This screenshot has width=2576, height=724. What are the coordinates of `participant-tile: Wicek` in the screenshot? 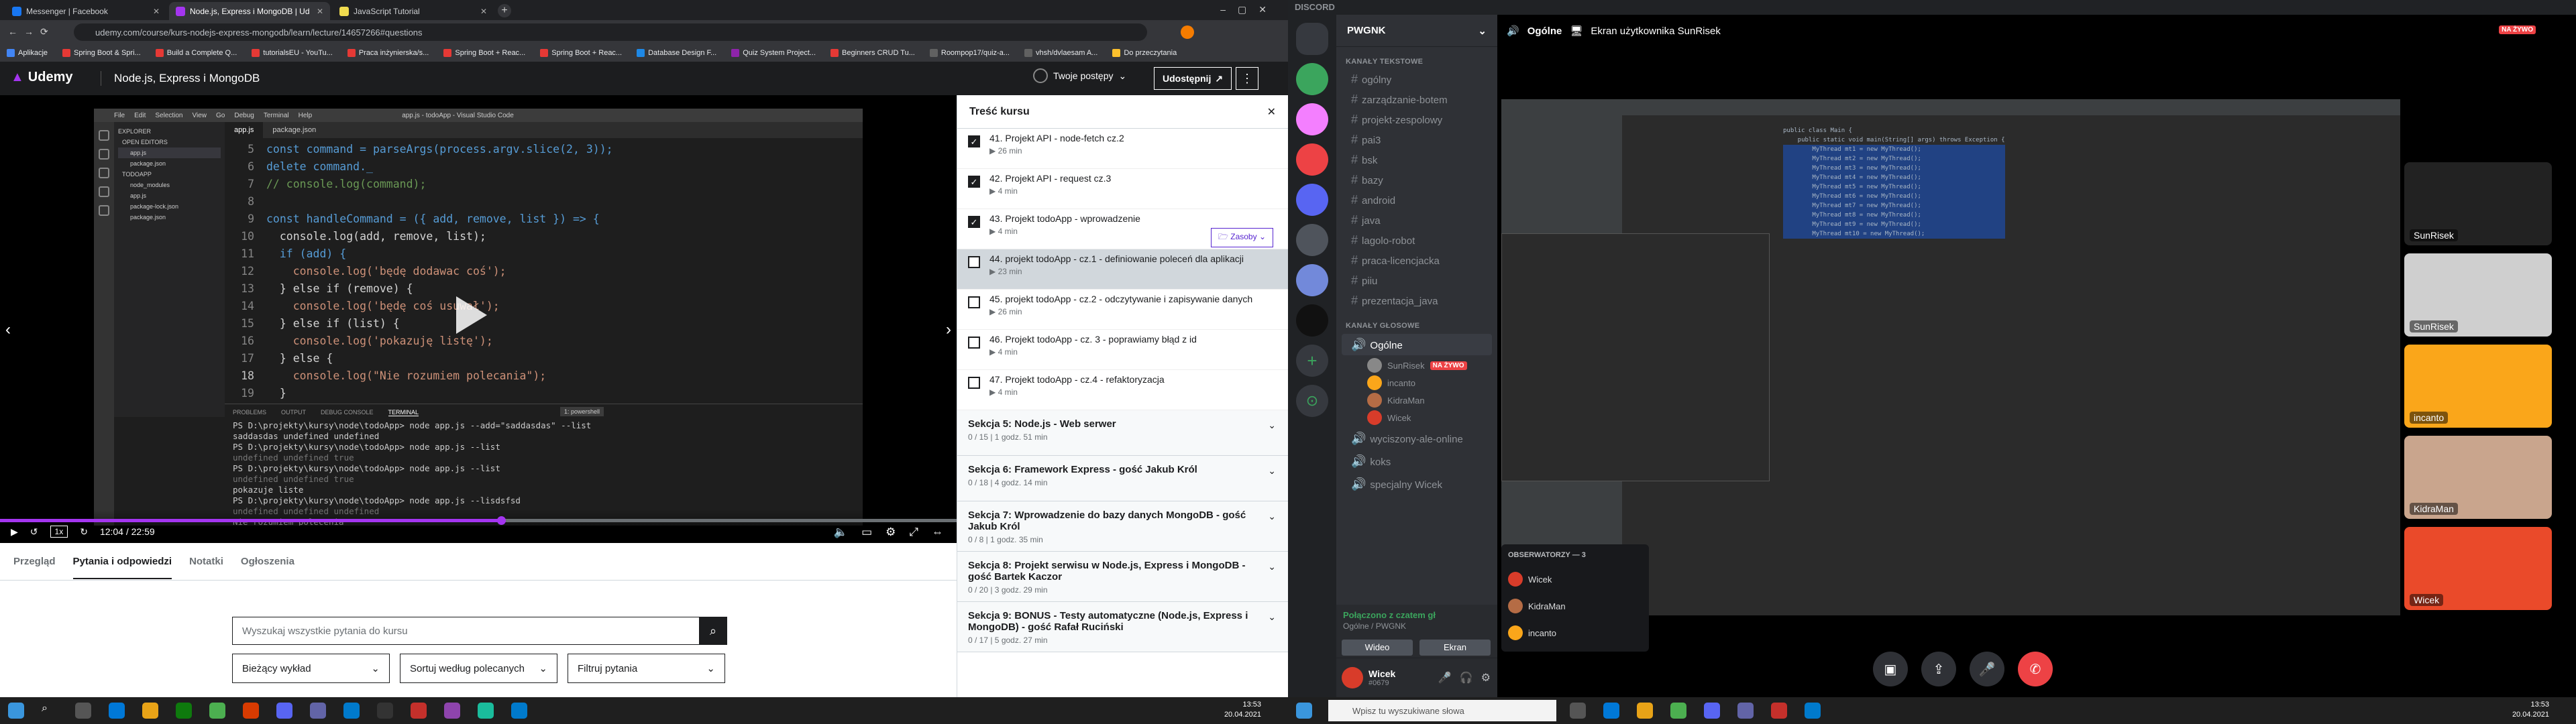 It's located at (2478, 568).